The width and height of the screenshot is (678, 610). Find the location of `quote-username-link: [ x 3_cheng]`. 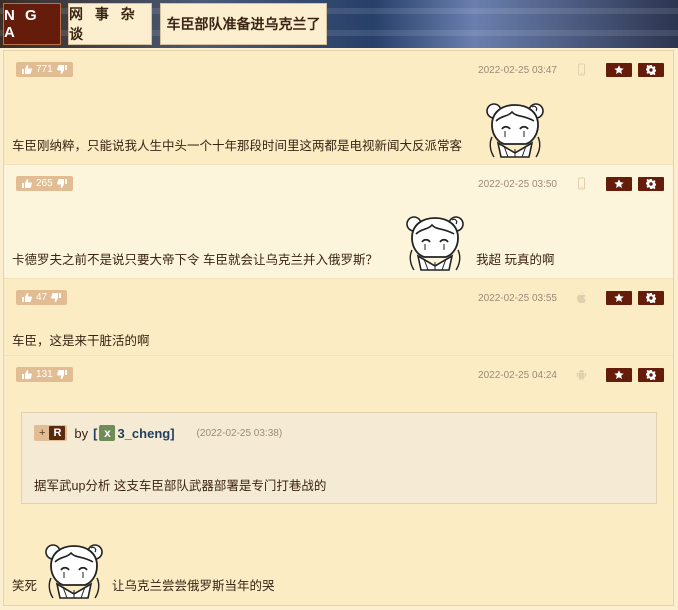

quote-username-link: [ x 3_cheng] is located at coordinates (134, 433).